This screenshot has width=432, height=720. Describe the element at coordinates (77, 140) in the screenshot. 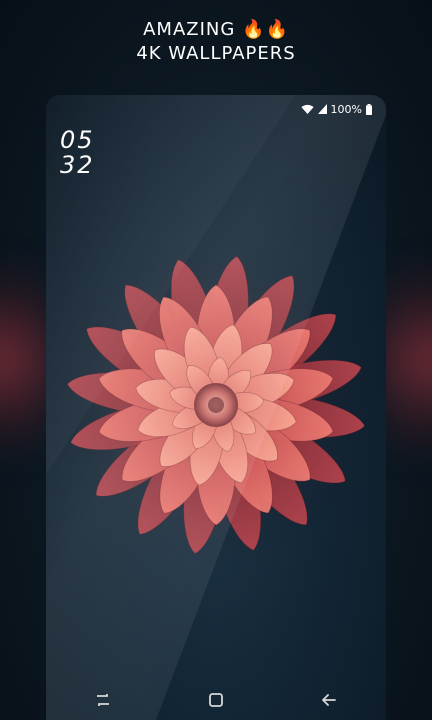

I see `clock-hour: 05` at that location.